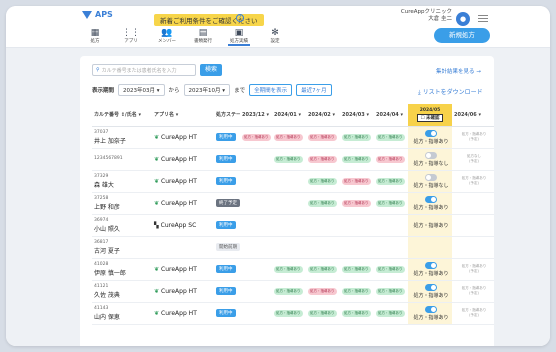 The image size is (556, 352). Describe the element at coordinates (95, 33) in the screenshot. I see `building-icon: ▦` at that location.